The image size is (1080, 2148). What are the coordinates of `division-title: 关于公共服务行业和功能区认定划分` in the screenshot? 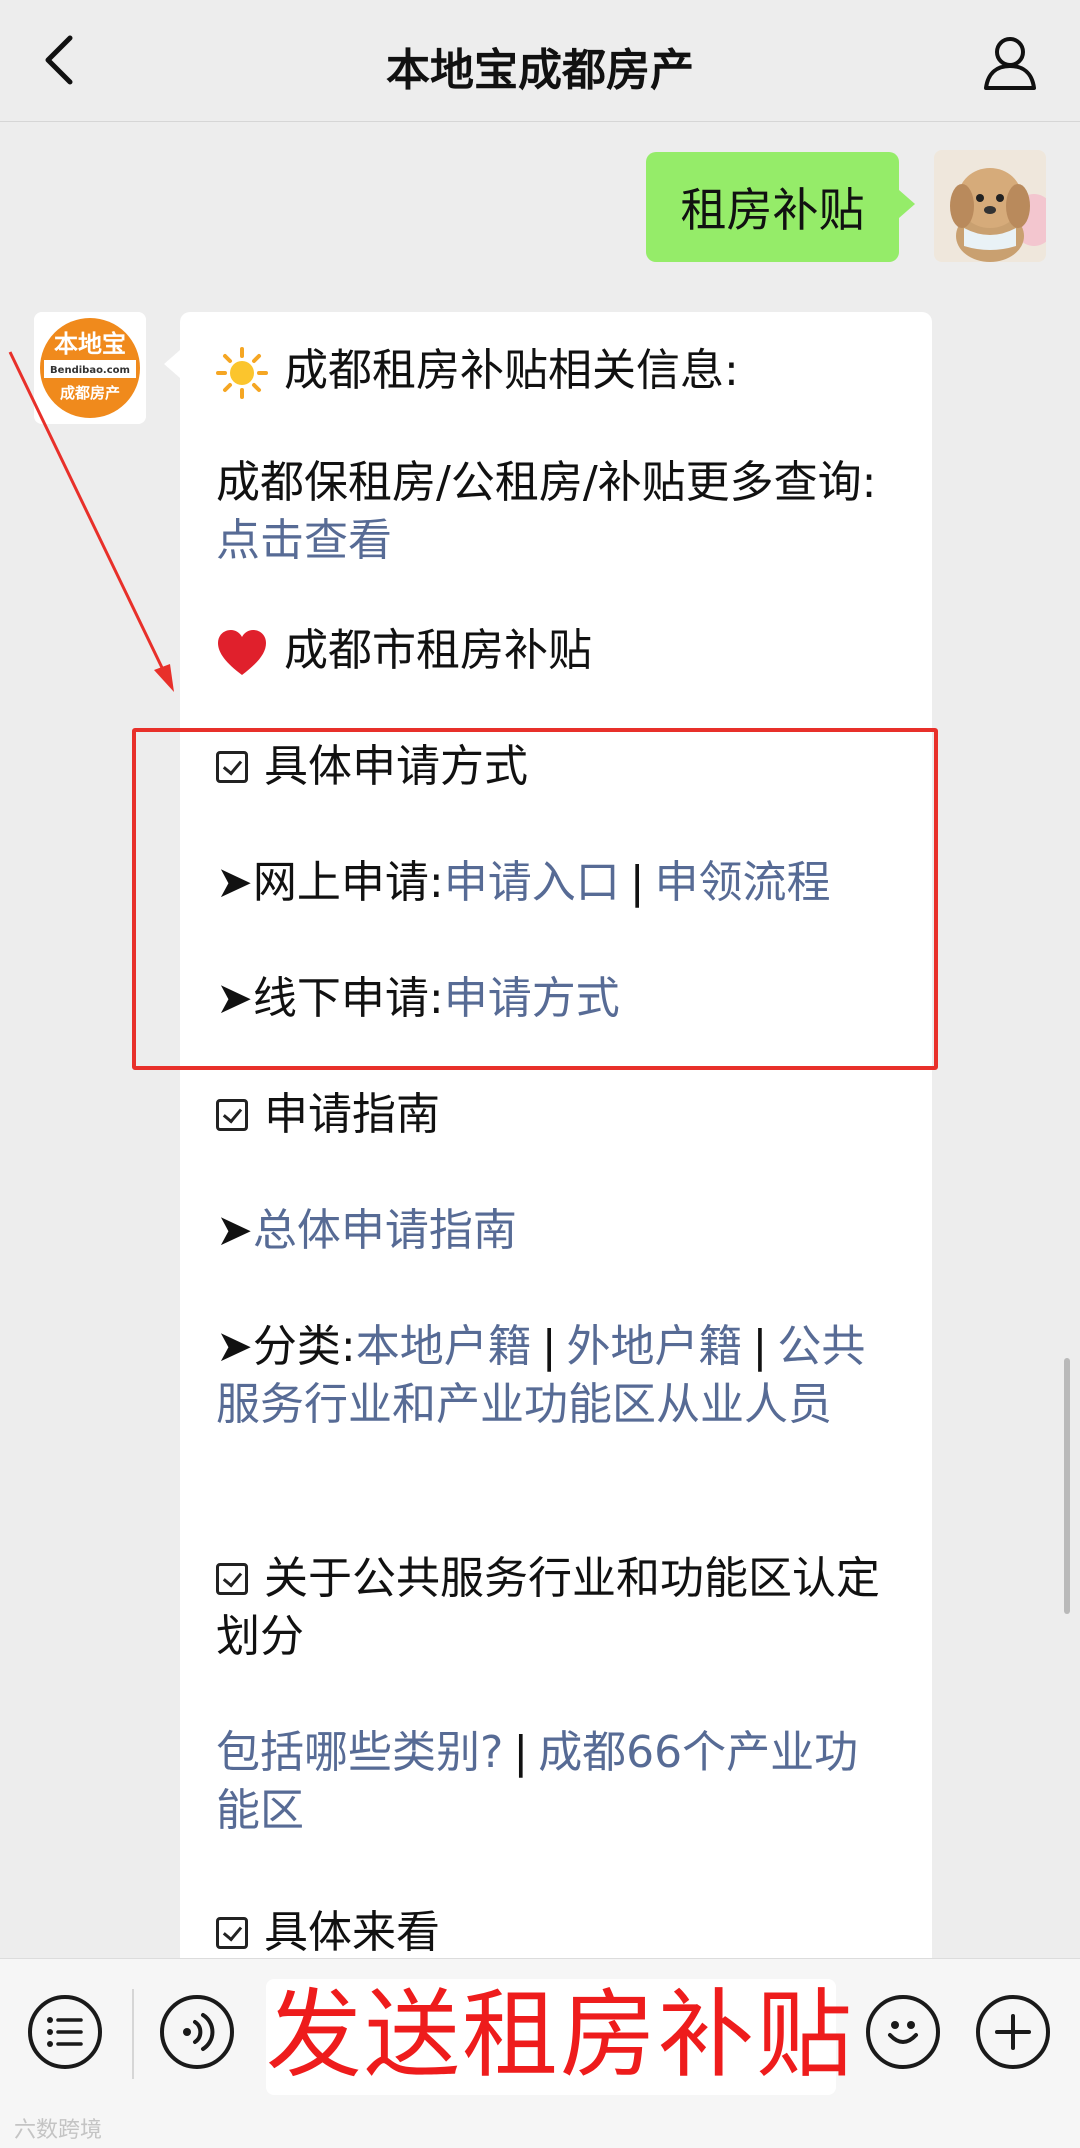 It's located at (548, 1607).